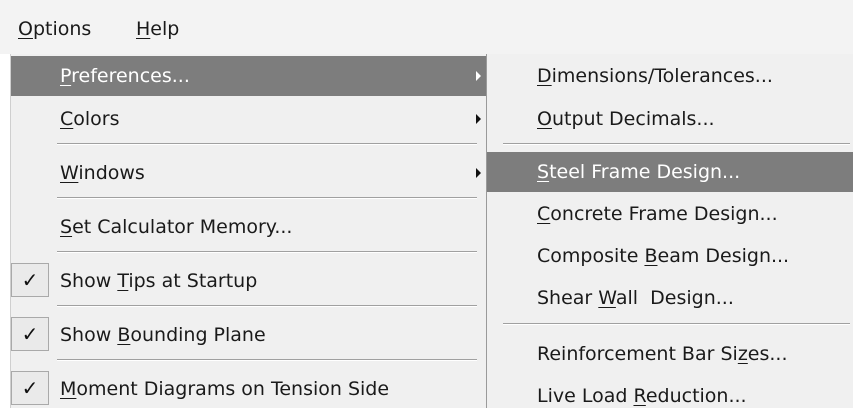 The height and width of the screenshot is (416, 853). I want to click on menu-item-colors-label: Colors, so click(90, 119).